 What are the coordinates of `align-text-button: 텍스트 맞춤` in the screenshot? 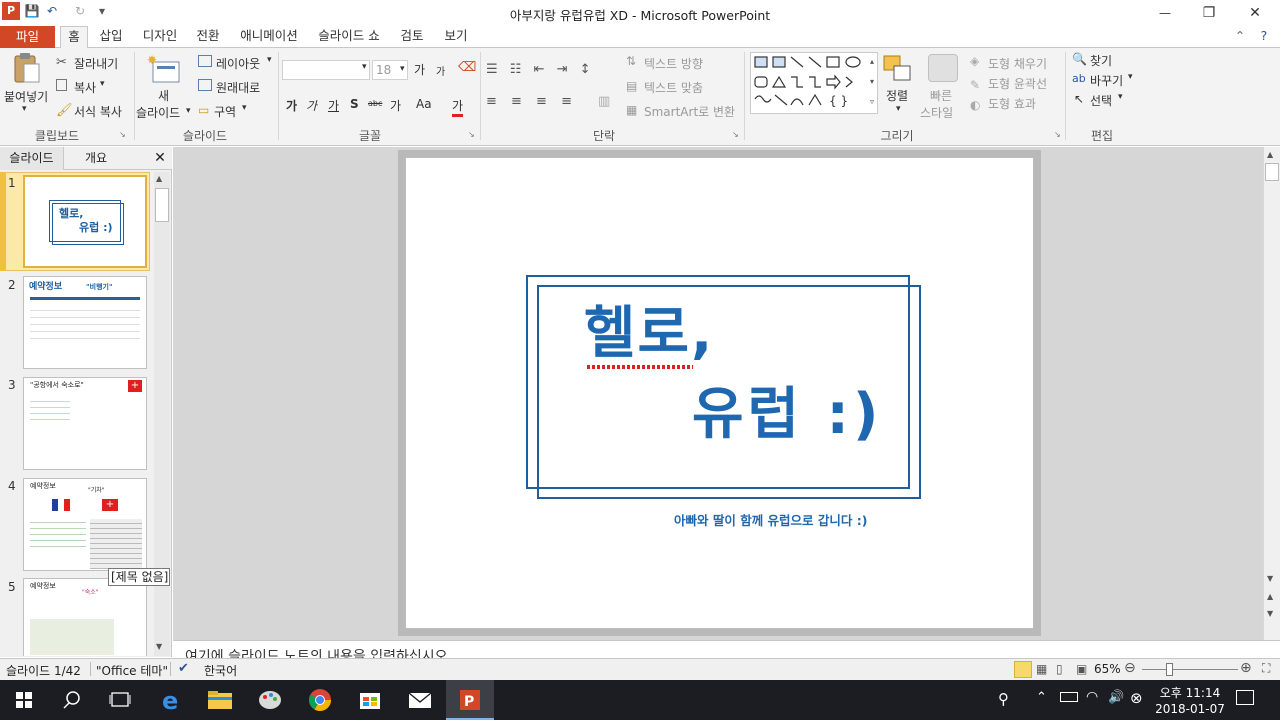 It's located at (673, 87).